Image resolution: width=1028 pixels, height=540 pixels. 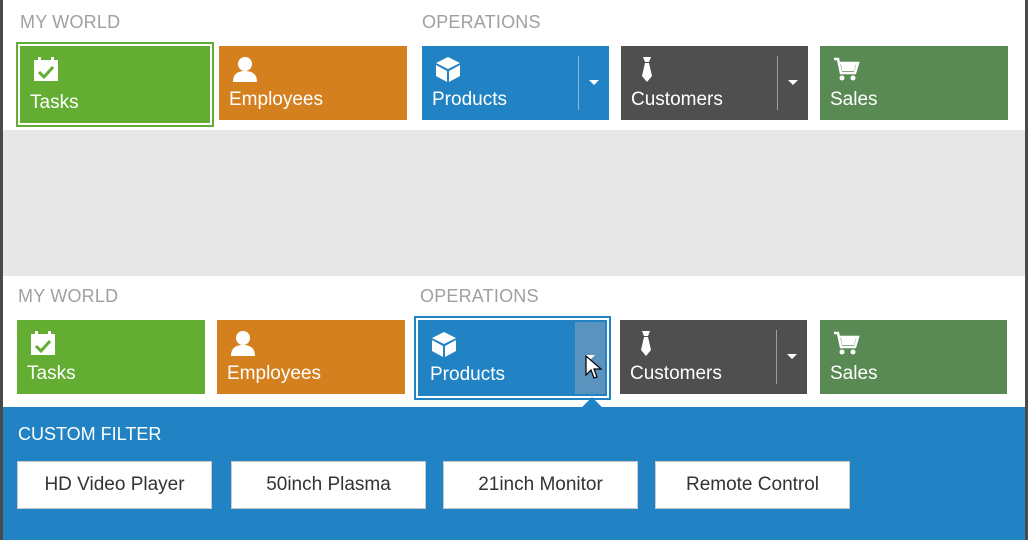 What do you see at coordinates (752, 485) in the screenshot?
I see `filter-button-remote-control: Remote Control` at bounding box center [752, 485].